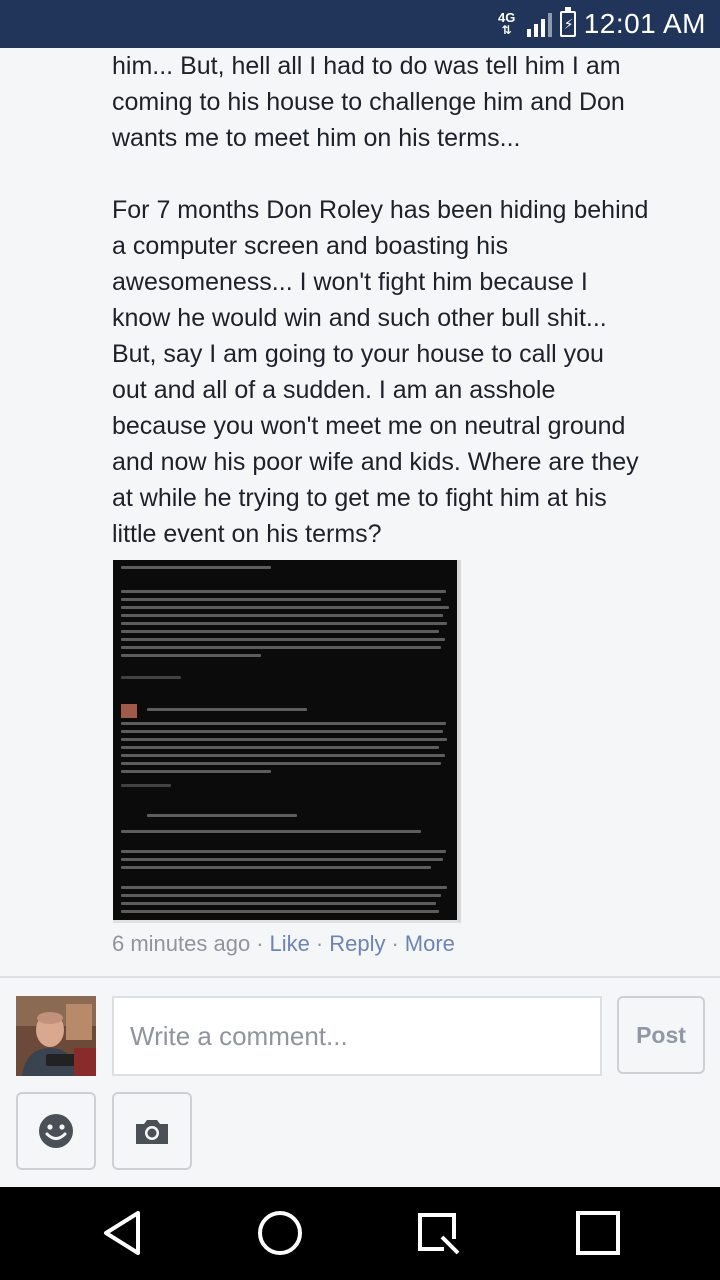 This screenshot has width=720, height=1280. What do you see at coordinates (567, 22) in the screenshot?
I see `battery-charging-icon: ⚡` at bounding box center [567, 22].